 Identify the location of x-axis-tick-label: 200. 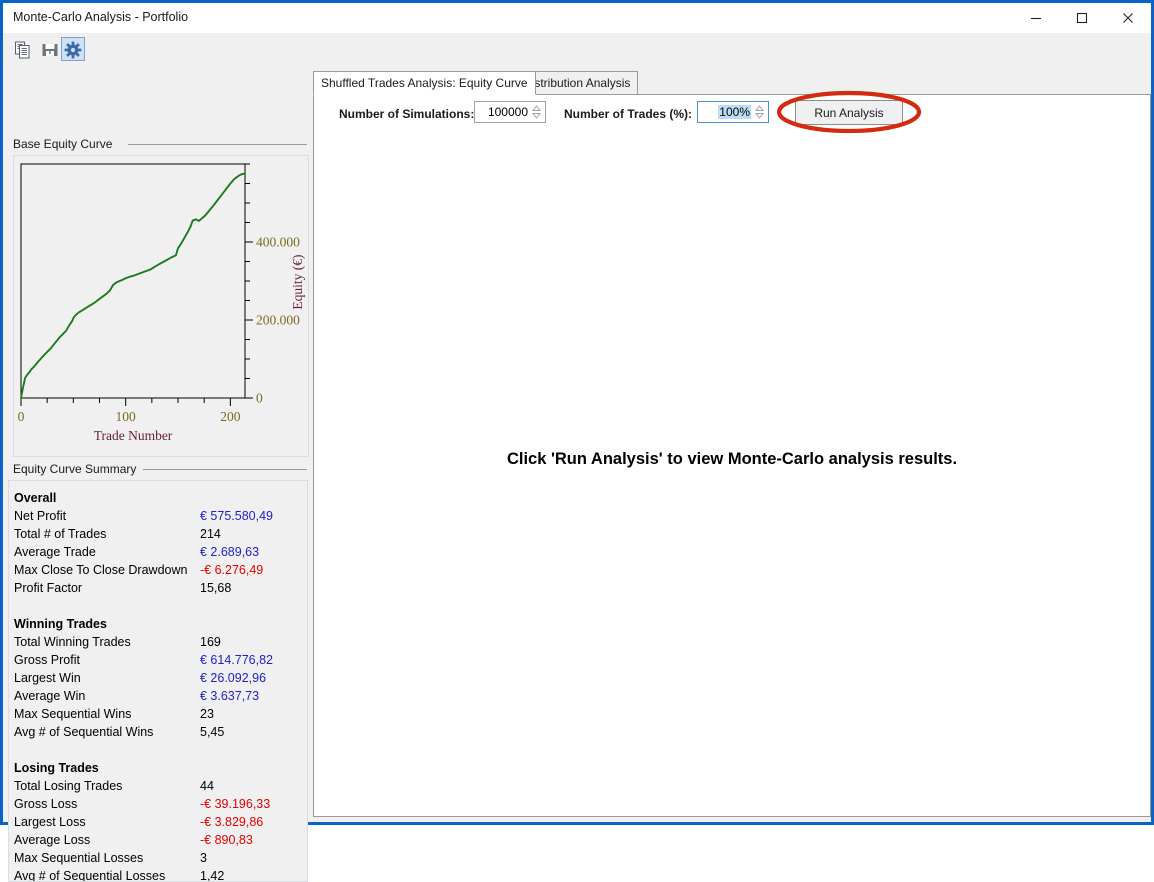
(230, 416).